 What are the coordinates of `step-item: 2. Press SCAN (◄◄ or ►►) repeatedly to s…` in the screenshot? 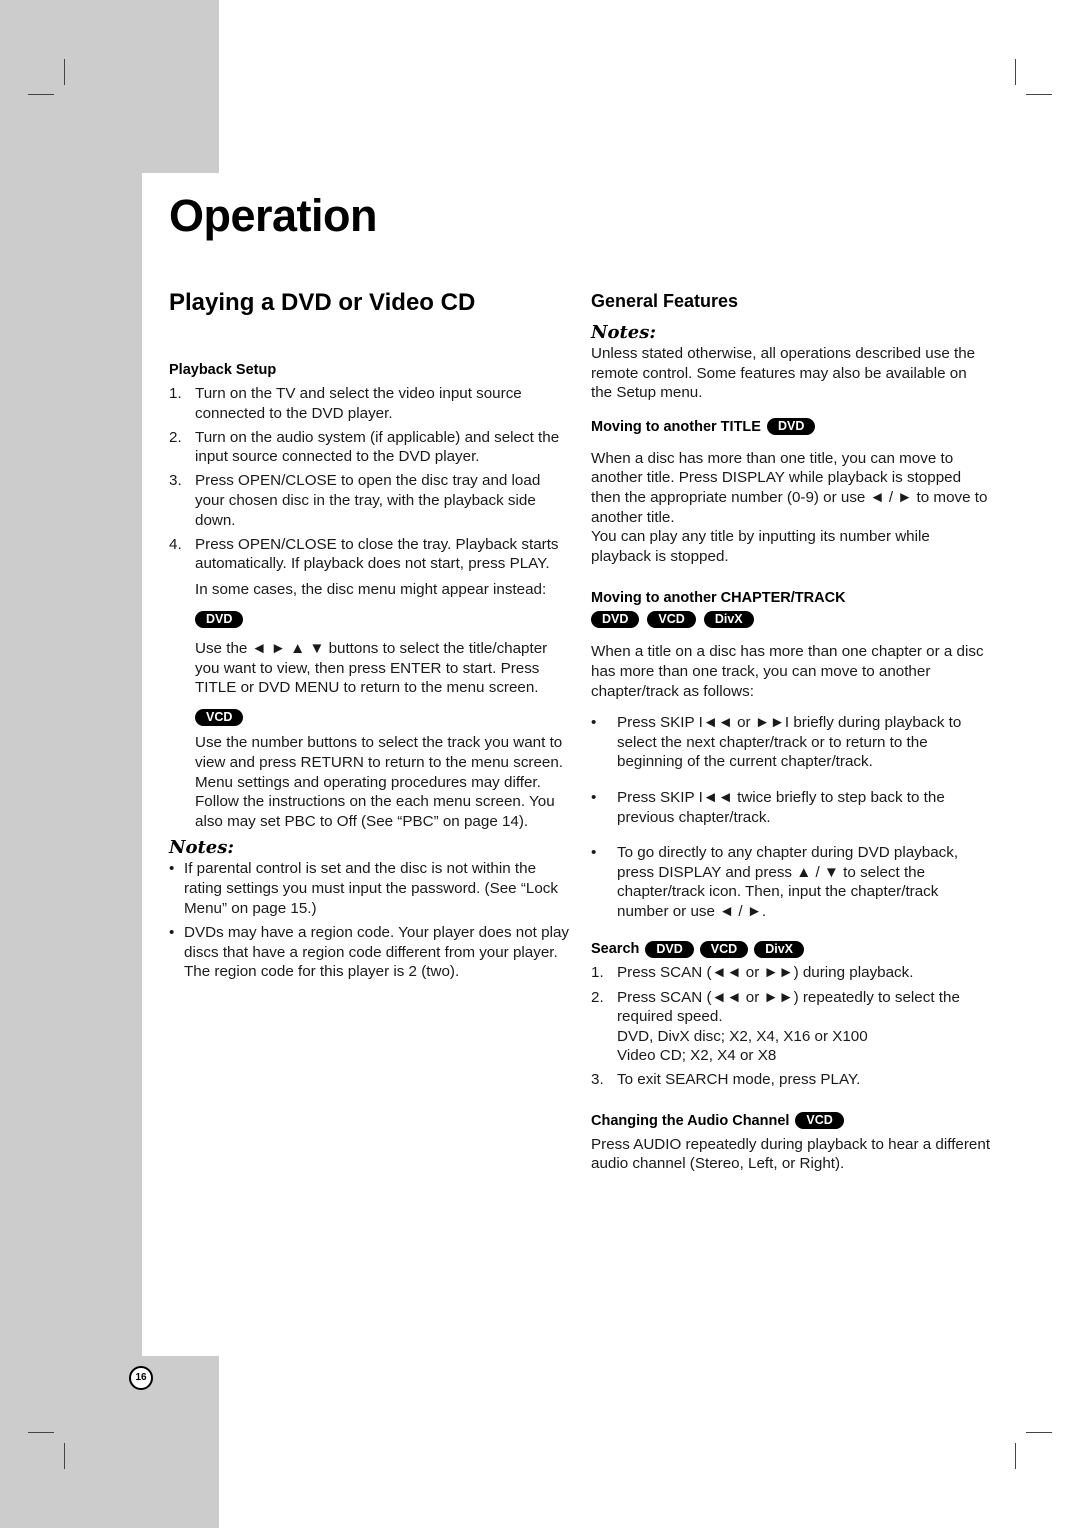 It's located at (775, 1026).